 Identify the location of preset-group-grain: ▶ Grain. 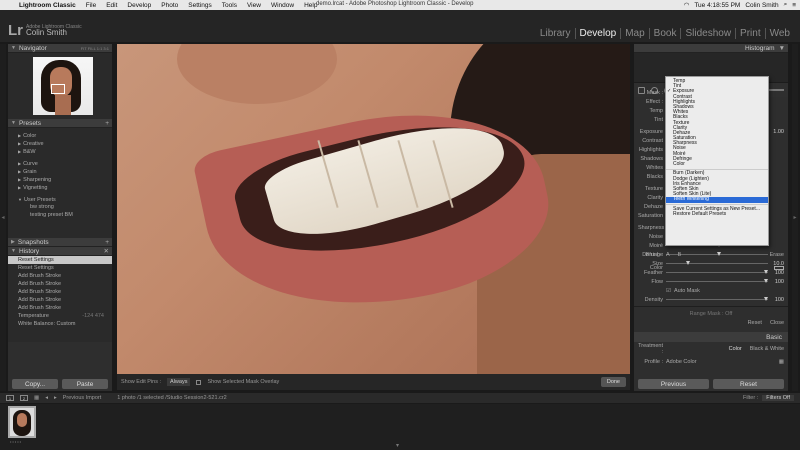
(60, 171).